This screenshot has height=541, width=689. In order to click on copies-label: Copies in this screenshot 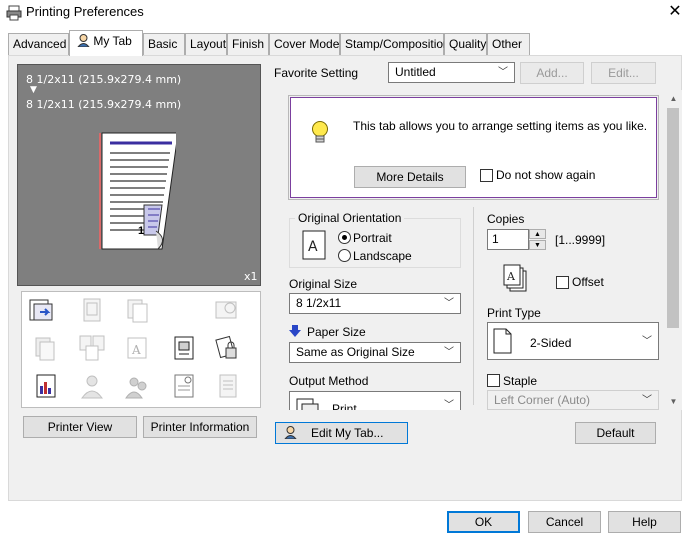, I will do `click(506, 219)`.